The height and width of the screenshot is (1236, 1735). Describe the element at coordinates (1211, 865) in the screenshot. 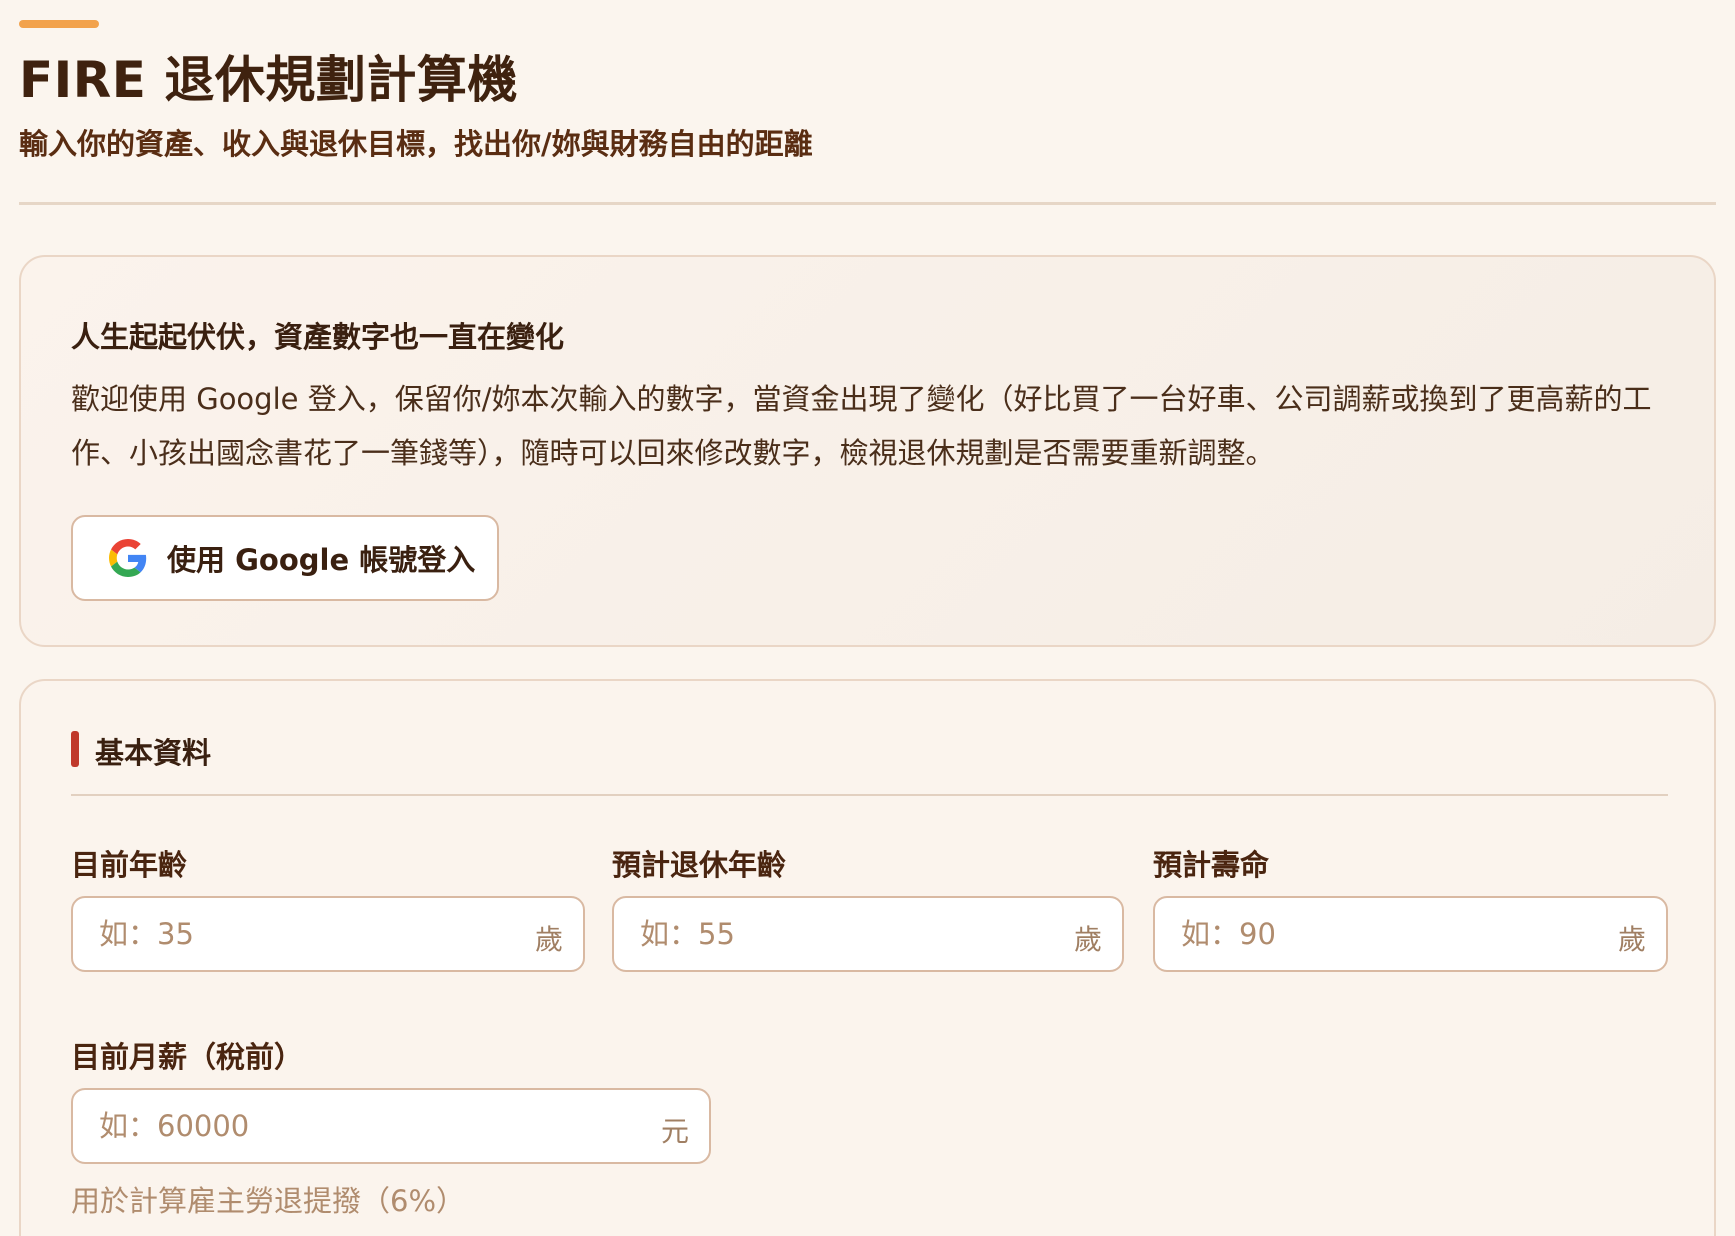

I see `life-expectancy-label: 預計壽命` at that location.